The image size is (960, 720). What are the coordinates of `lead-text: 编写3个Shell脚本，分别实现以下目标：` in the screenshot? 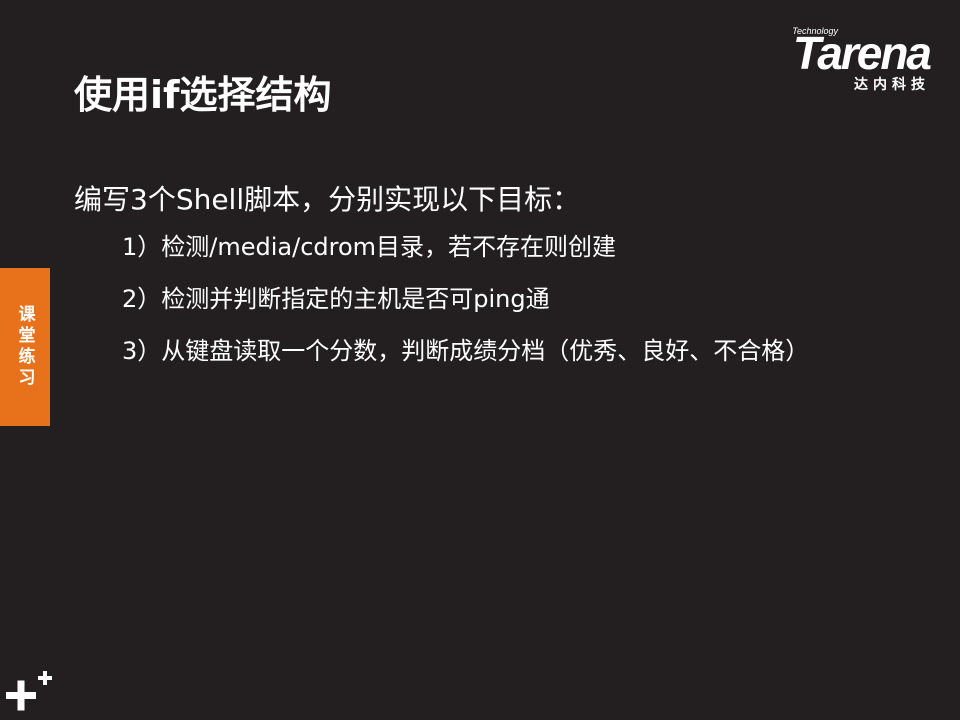 It's located at (327, 199).